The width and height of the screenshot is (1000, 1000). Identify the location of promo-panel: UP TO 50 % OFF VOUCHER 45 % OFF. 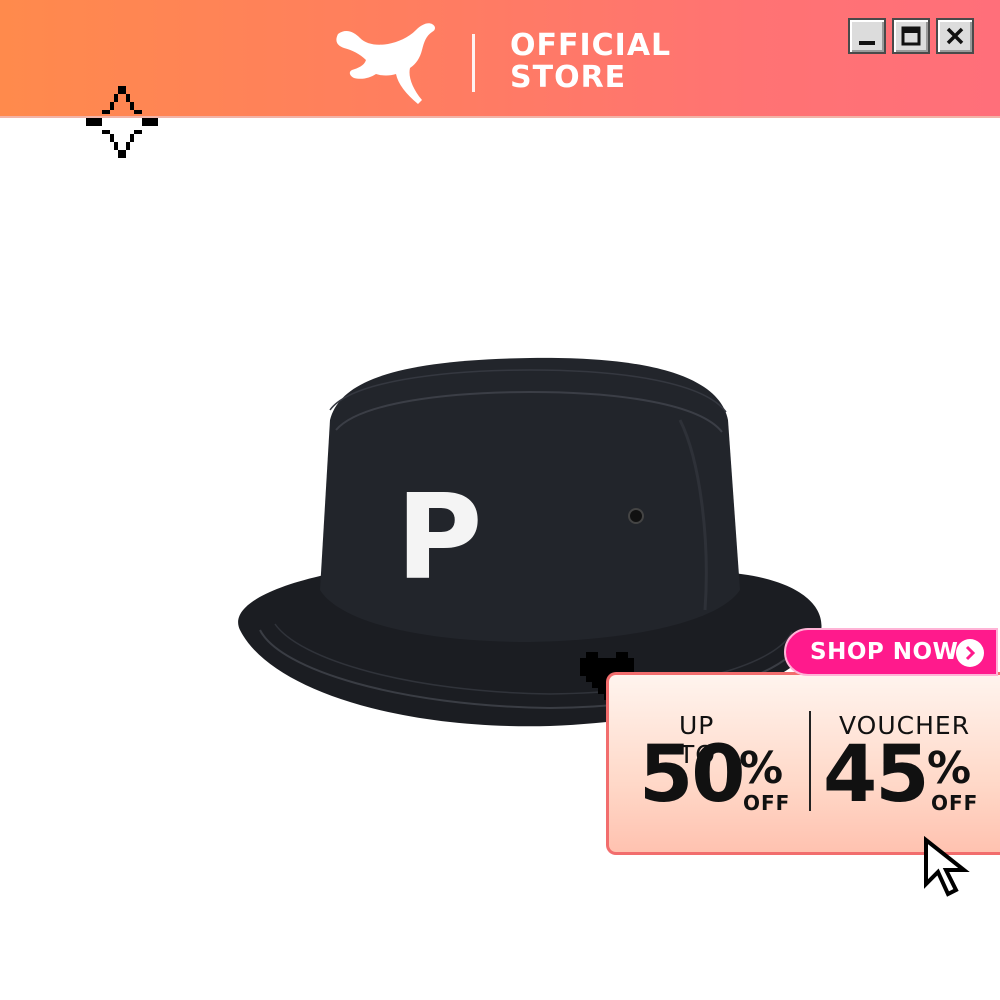
(803, 763).